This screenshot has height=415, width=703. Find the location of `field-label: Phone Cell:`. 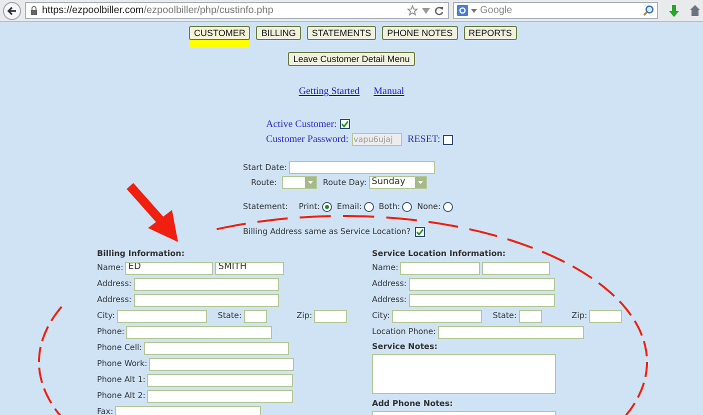

field-label: Phone Cell: is located at coordinates (119, 348).